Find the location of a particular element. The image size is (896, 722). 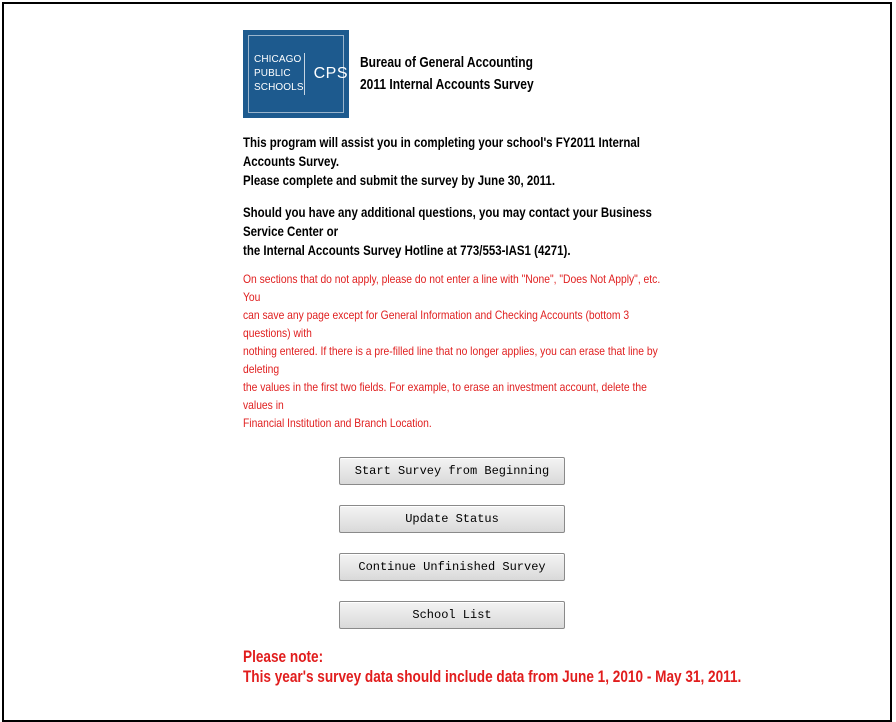

school-list-button: School List is located at coordinates (452, 615).